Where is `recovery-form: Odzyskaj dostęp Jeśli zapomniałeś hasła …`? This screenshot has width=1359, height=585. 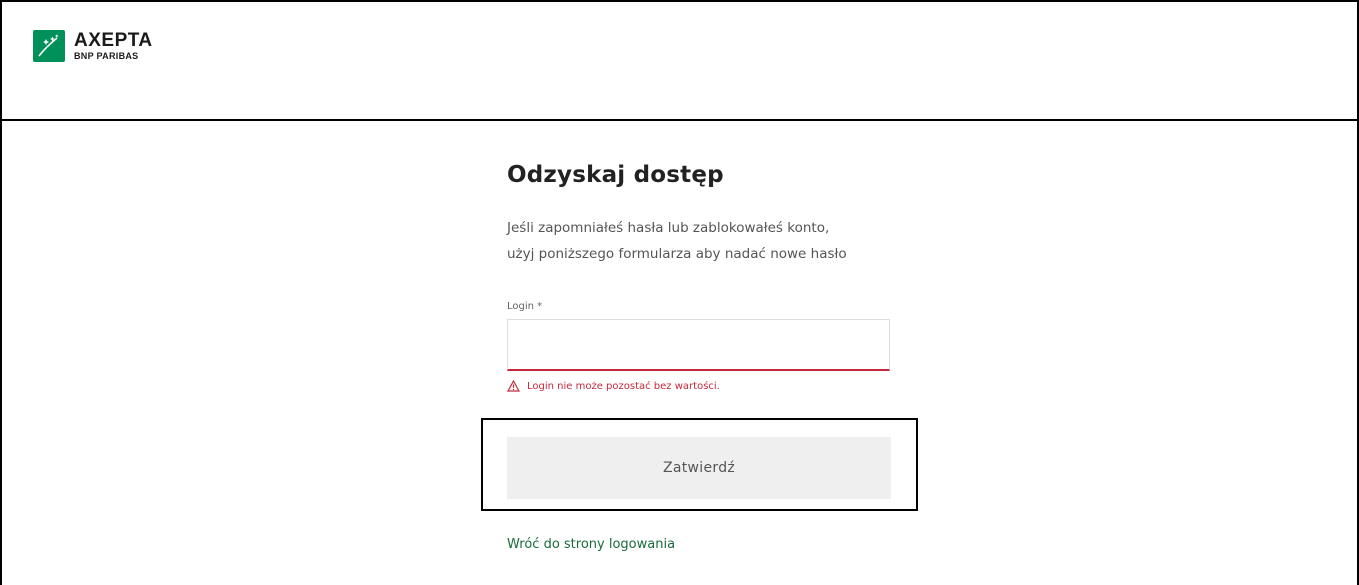 recovery-form: Odzyskaj dostęp Jeśli zapomniałeś hasła … is located at coordinates (717, 276).